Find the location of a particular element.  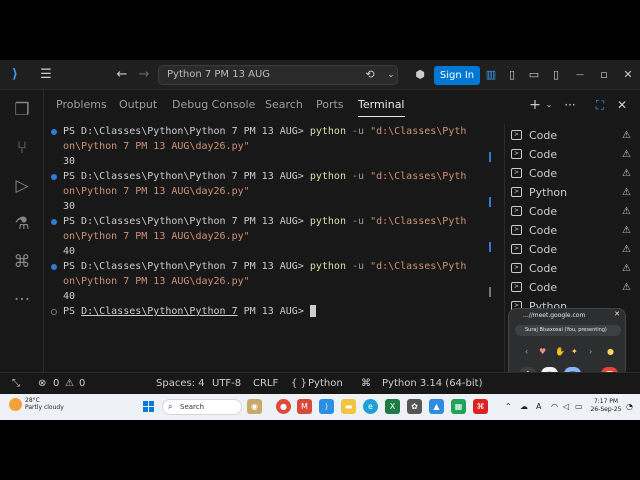

close-icon: ✕ is located at coordinates (617, 314).